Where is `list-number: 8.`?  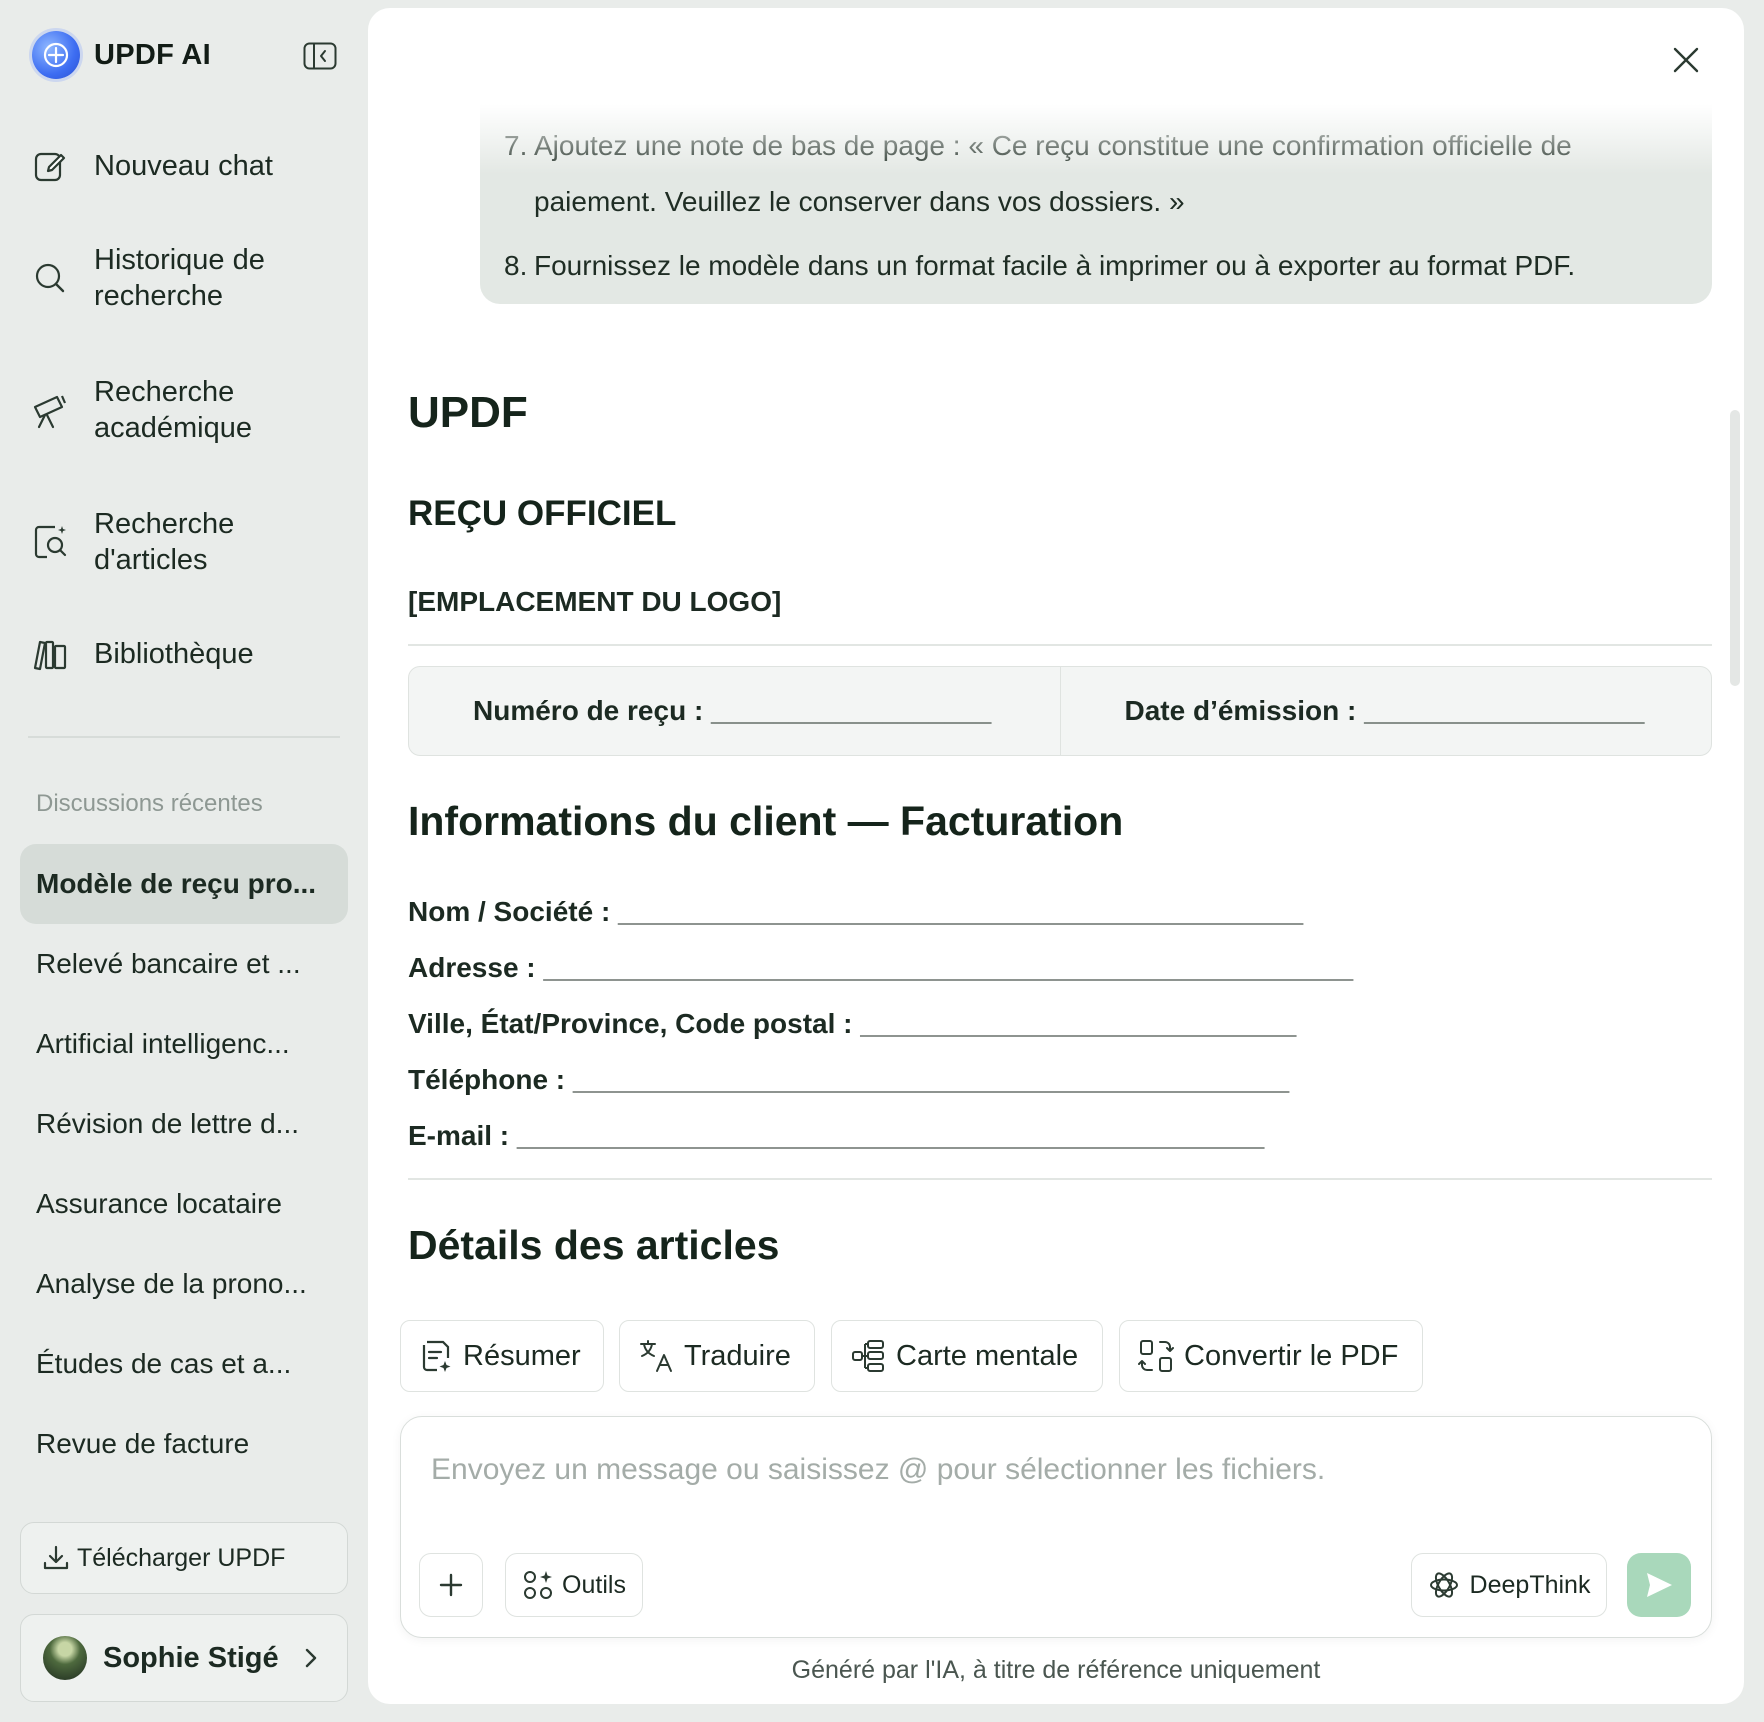
list-number: 8. is located at coordinates (516, 265).